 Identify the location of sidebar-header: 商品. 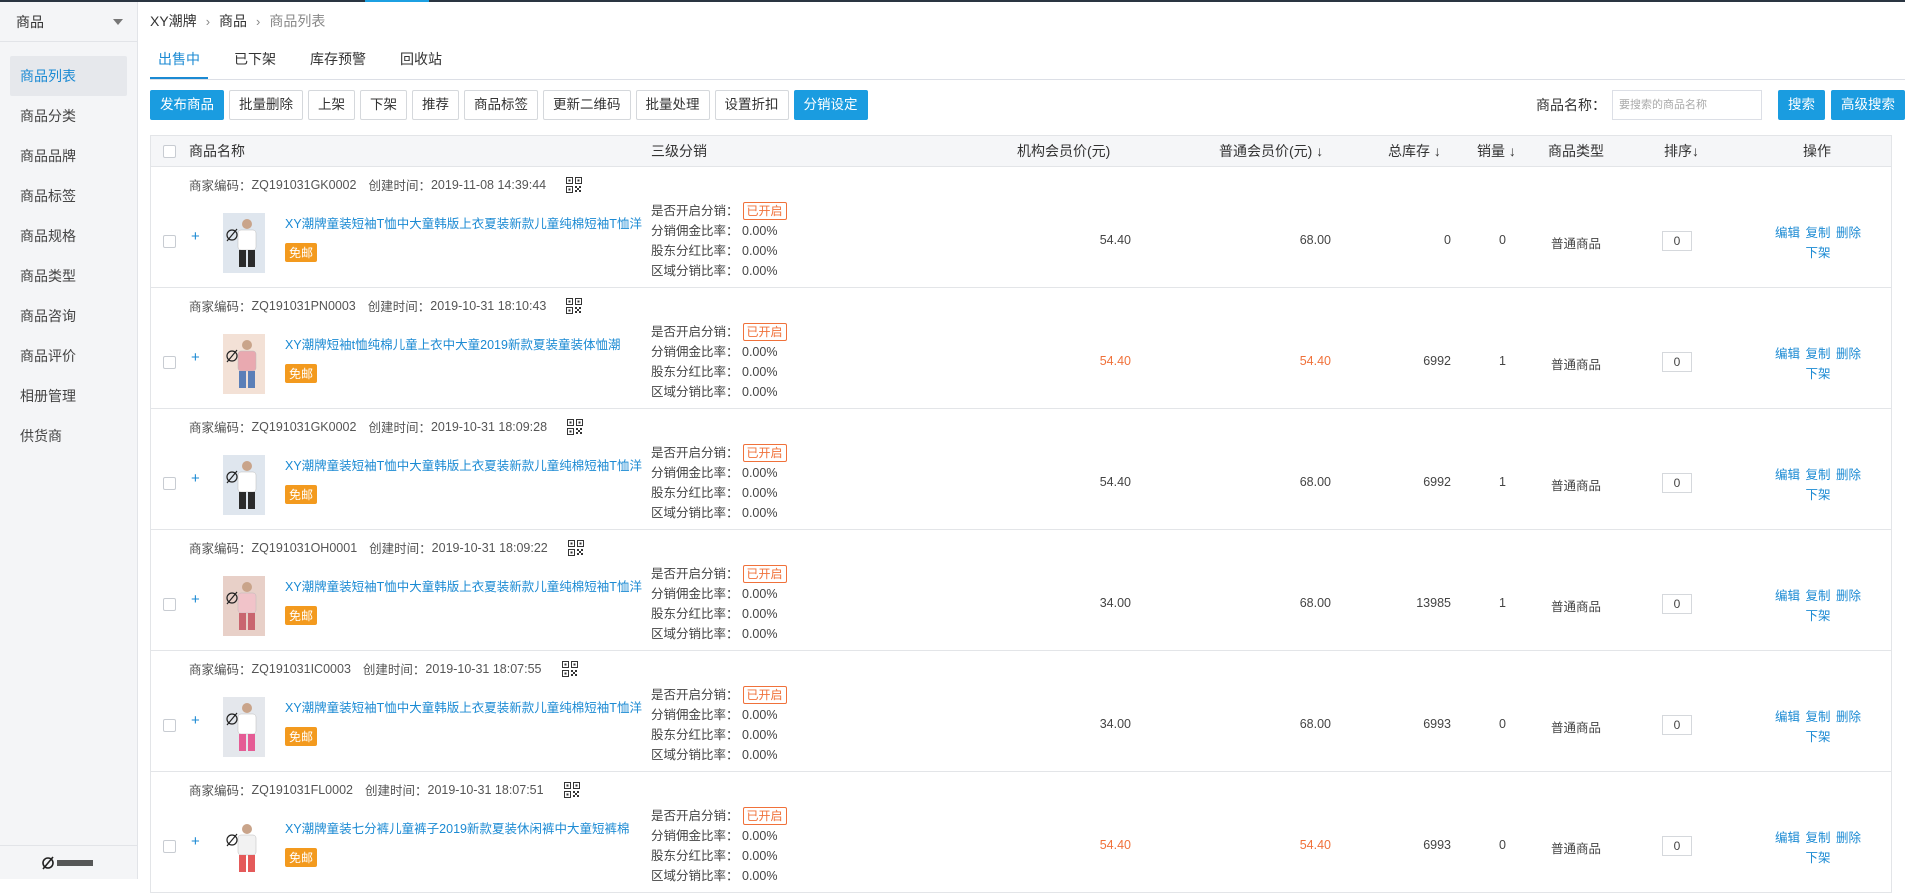
(68, 22).